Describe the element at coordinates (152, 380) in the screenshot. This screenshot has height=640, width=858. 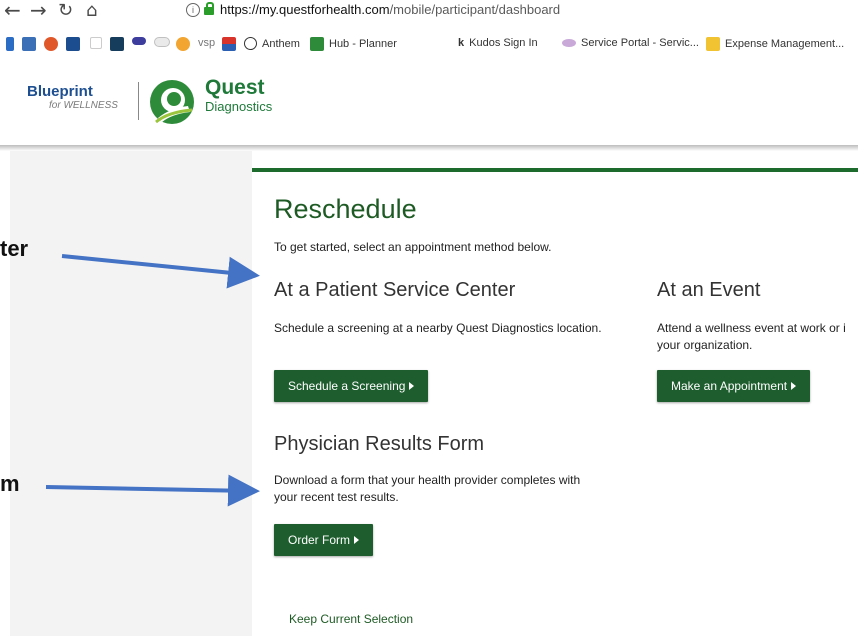
I see `annotation-arrows` at that location.